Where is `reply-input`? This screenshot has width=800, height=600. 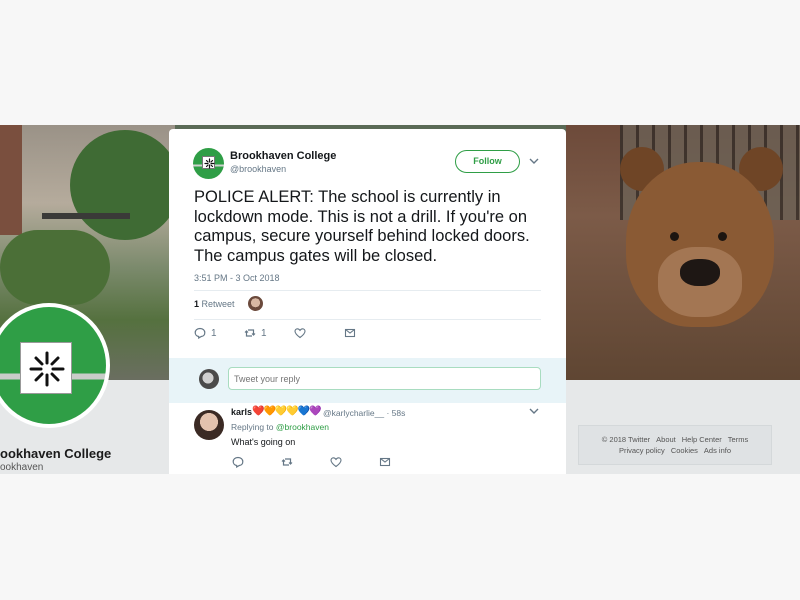 reply-input is located at coordinates (384, 378).